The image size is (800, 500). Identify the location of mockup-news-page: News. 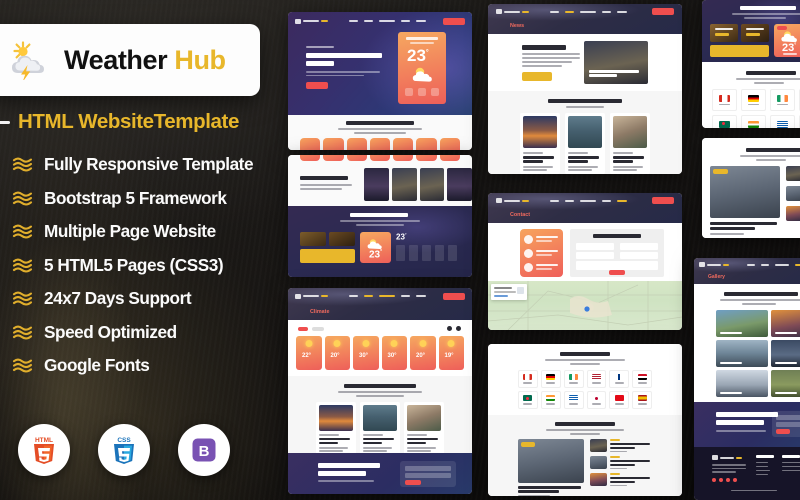
(585, 89).